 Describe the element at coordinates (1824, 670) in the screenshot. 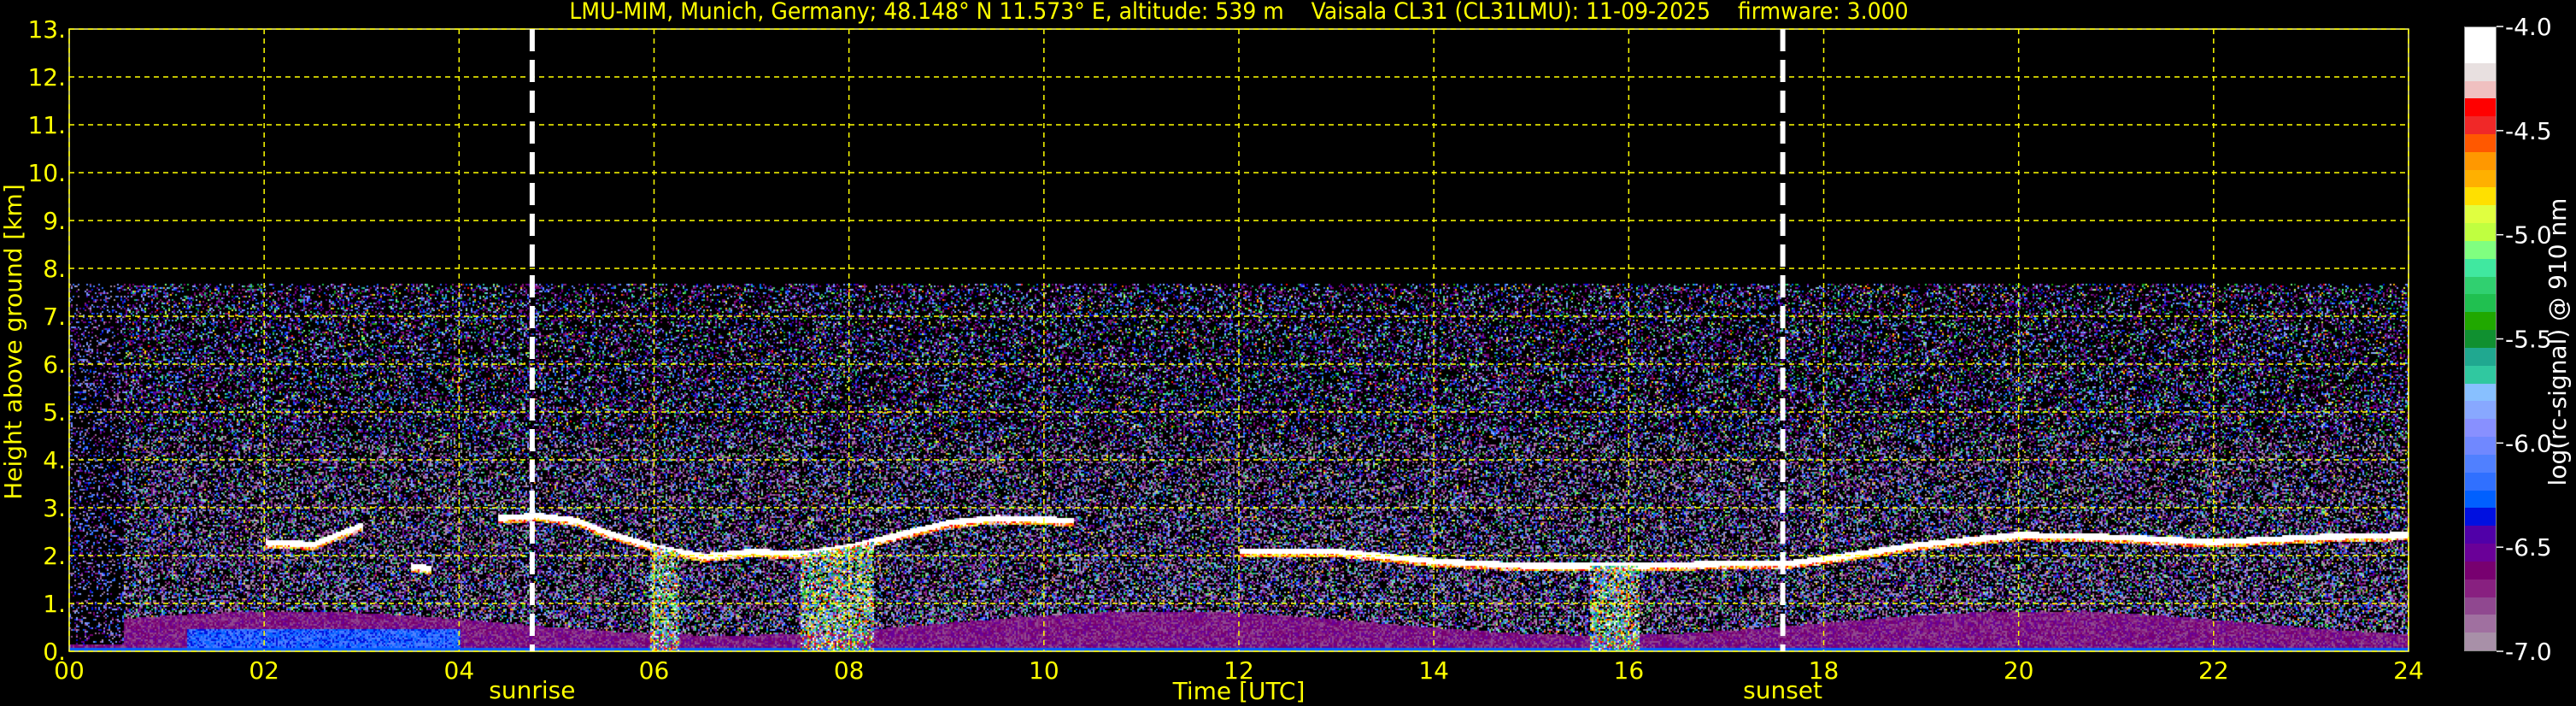

I see `x-tick-label: 18` at that location.